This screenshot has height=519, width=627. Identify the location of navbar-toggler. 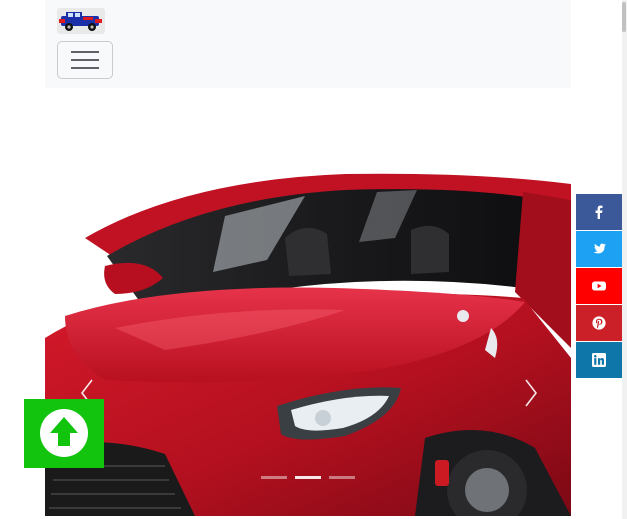
(85, 60).